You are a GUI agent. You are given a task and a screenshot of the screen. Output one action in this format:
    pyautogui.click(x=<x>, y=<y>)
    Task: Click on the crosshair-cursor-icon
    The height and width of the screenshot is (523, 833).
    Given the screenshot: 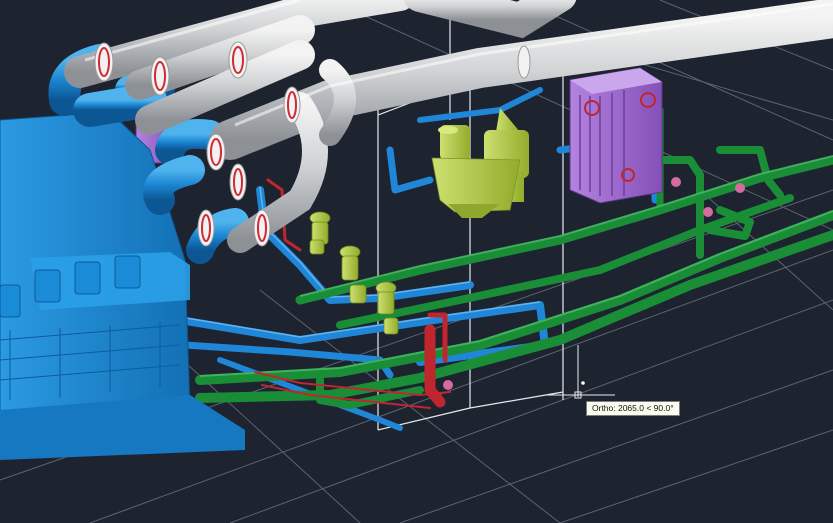 What is the action you would take?
    pyautogui.click(x=580, y=372)
    